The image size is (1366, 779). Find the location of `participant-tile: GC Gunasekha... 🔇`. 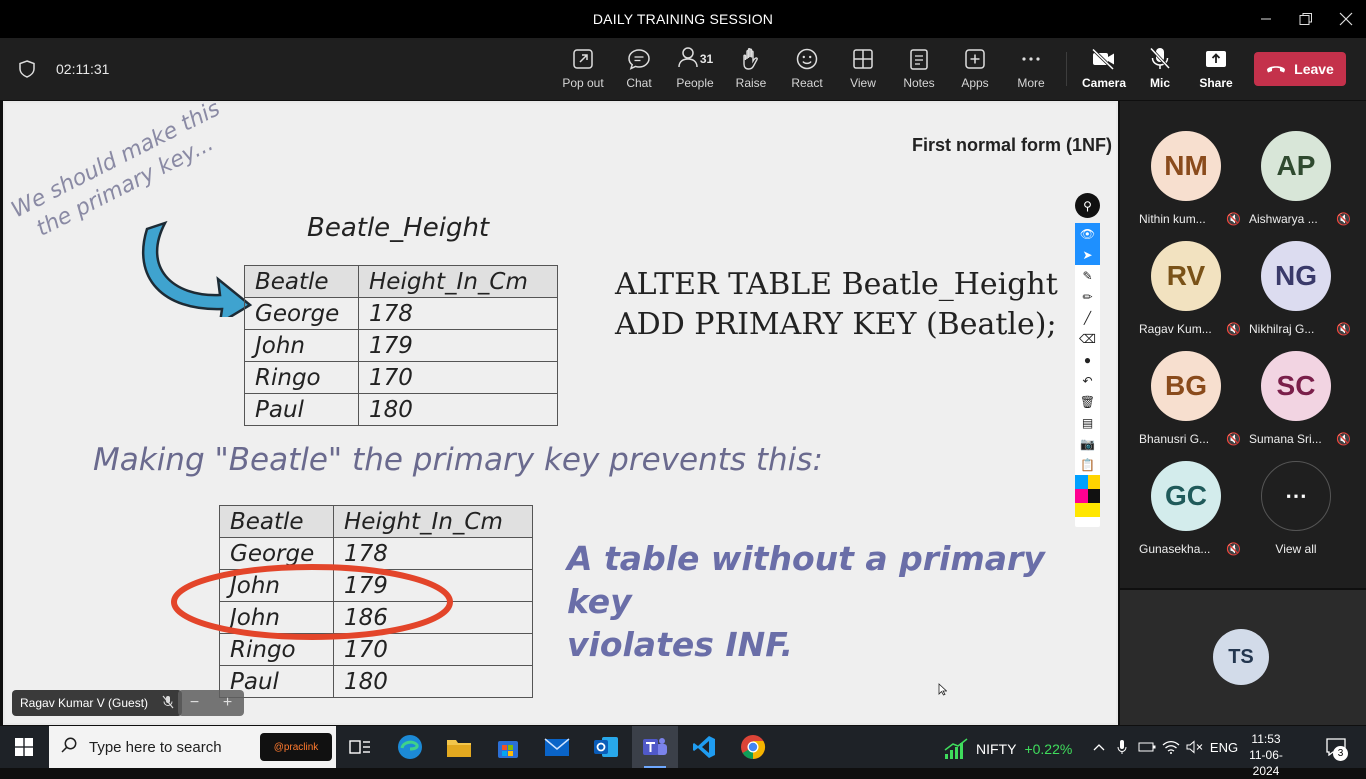

participant-tile: GC Gunasekha... 🔇 is located at coordinates (1186, 516).